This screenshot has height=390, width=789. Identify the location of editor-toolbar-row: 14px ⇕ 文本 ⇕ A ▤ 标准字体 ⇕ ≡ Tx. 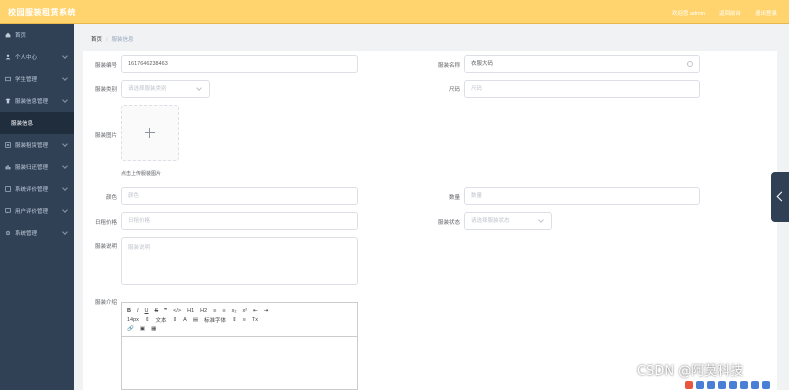
(239, 319).